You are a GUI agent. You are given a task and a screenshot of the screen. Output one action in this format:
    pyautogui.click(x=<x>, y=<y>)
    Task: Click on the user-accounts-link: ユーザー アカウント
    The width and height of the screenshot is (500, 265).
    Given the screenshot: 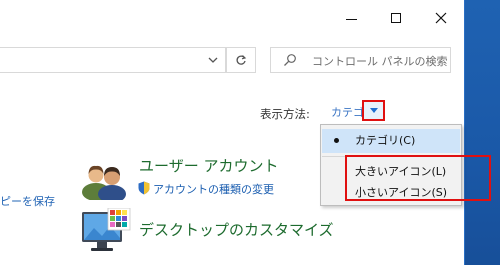 What is the action you would take?
    pyautogui.click(x=208, y=165)
    